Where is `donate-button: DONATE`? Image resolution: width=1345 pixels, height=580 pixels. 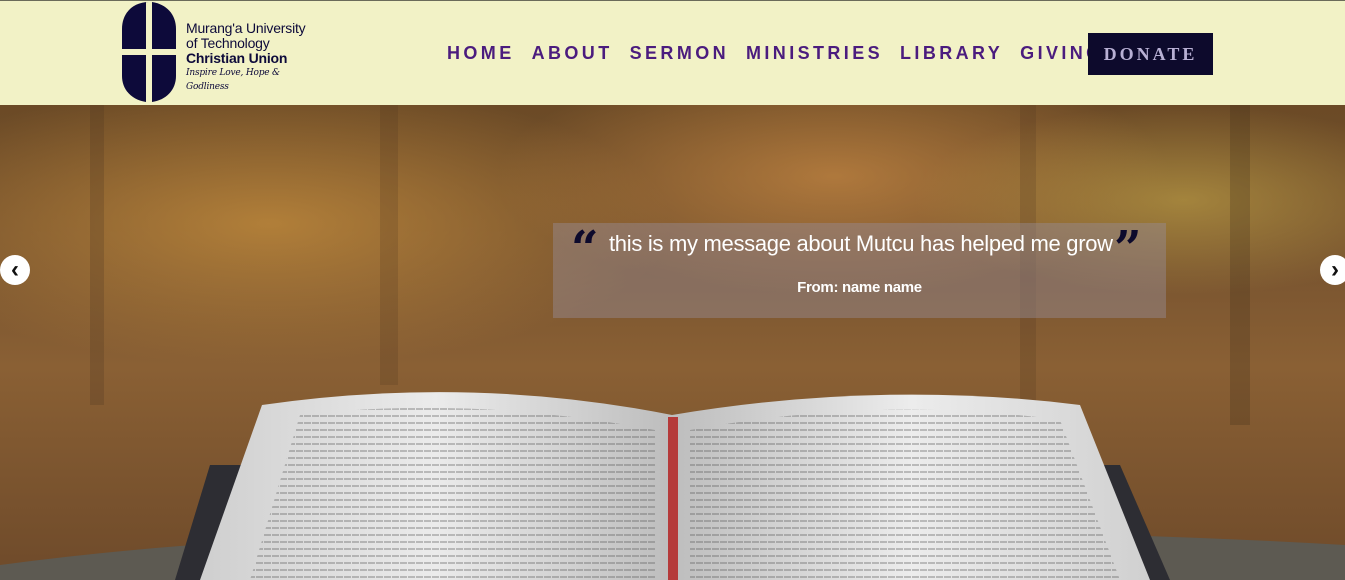 donate-button: DONATE is located at coordinates (1150, 54).